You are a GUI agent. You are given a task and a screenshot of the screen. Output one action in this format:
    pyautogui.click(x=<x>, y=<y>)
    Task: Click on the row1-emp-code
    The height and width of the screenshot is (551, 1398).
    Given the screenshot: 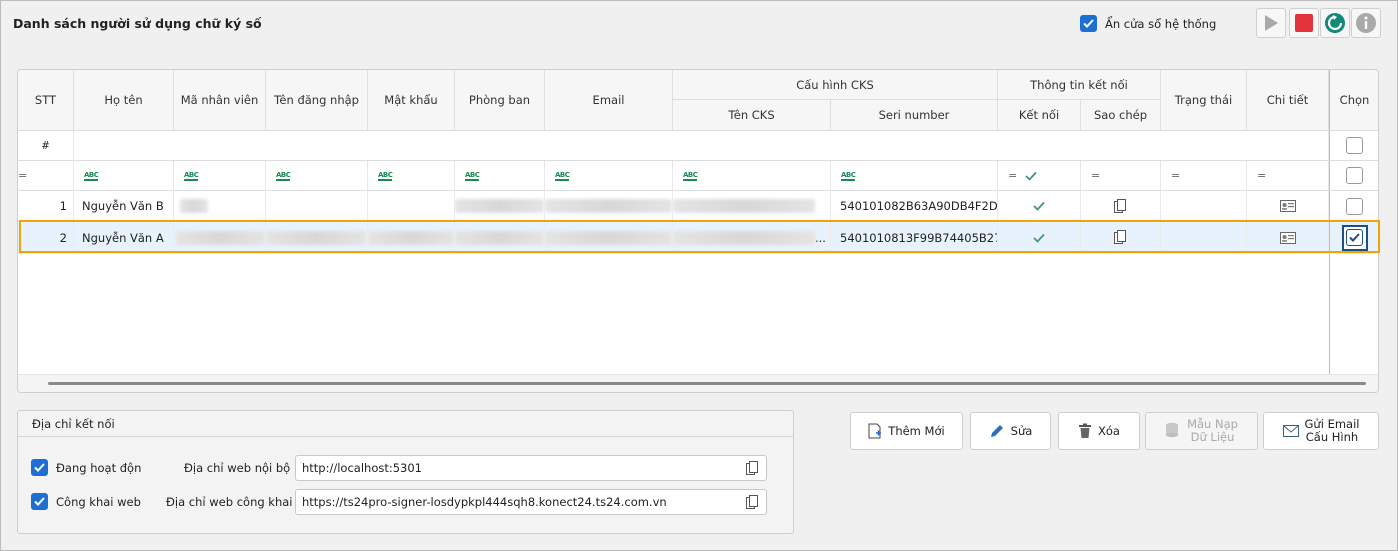 What is the action you would take?
    pyautogui.click(x=220, y=206)
    